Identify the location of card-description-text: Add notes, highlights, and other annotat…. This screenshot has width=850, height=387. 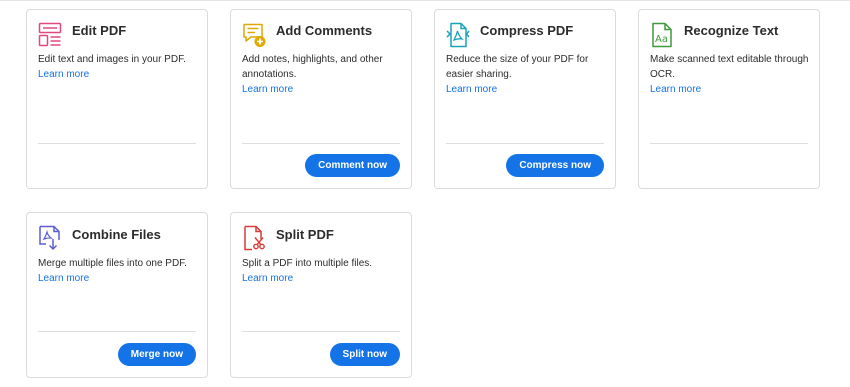
(312, 67).